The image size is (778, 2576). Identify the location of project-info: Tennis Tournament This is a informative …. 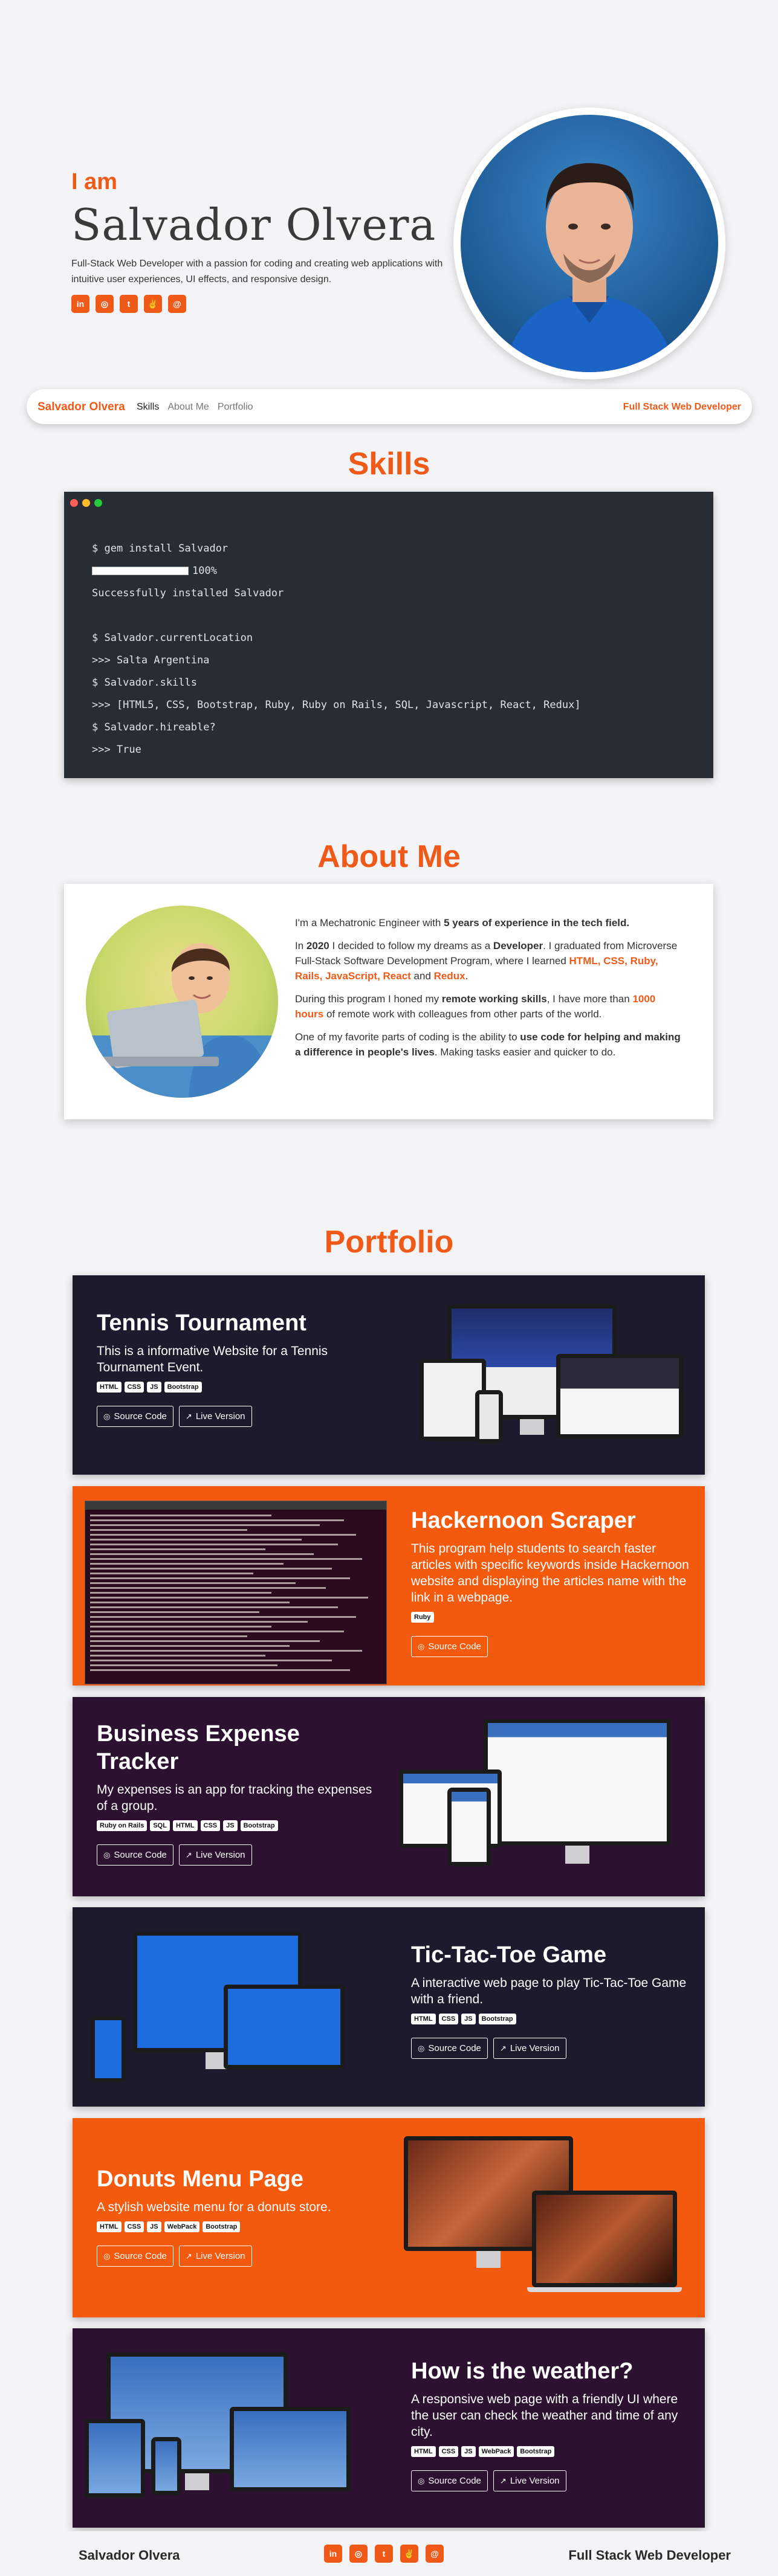
(239, 1368).